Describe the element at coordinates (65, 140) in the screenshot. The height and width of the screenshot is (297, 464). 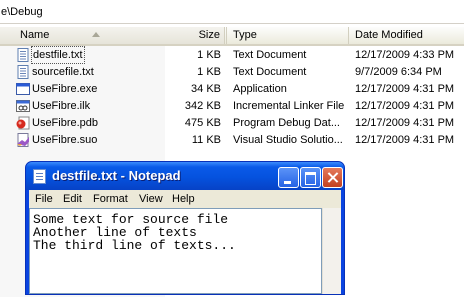
I see `file-name: UseFibre.suo` at that location.